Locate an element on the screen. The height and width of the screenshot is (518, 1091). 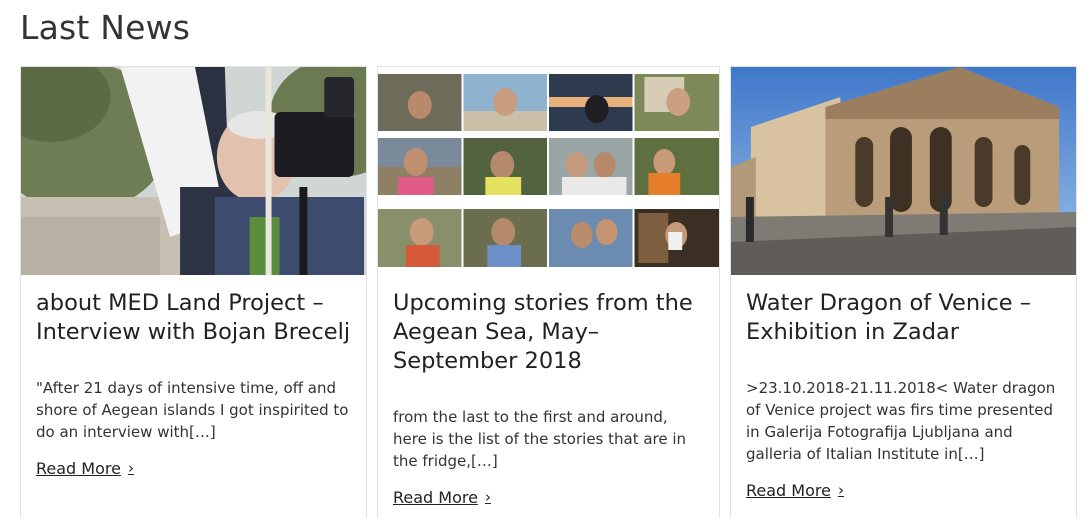
photographer-photo is located at coordinates (193, 171).